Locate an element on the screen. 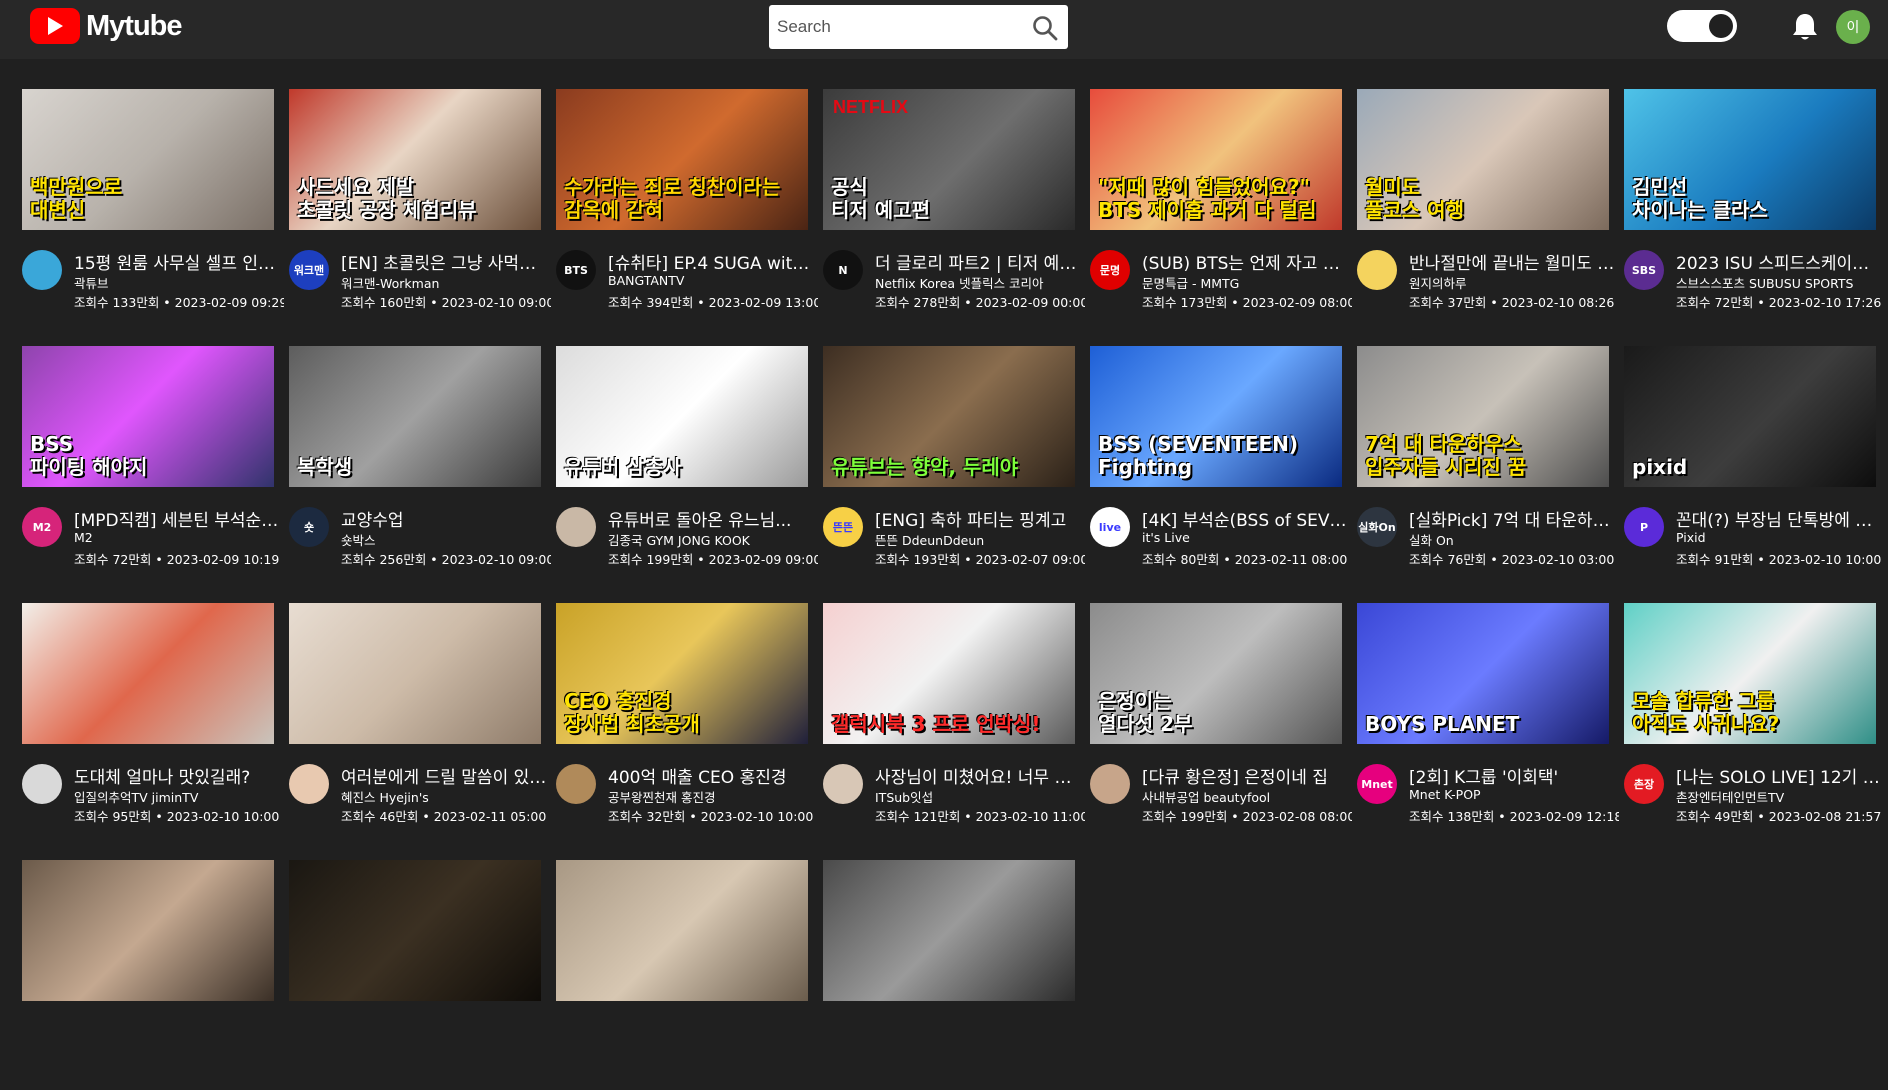 The height and width of the screenshot is (1090, 1888). channel-avatar: 워크맨 is located at coordinates (309, 270).